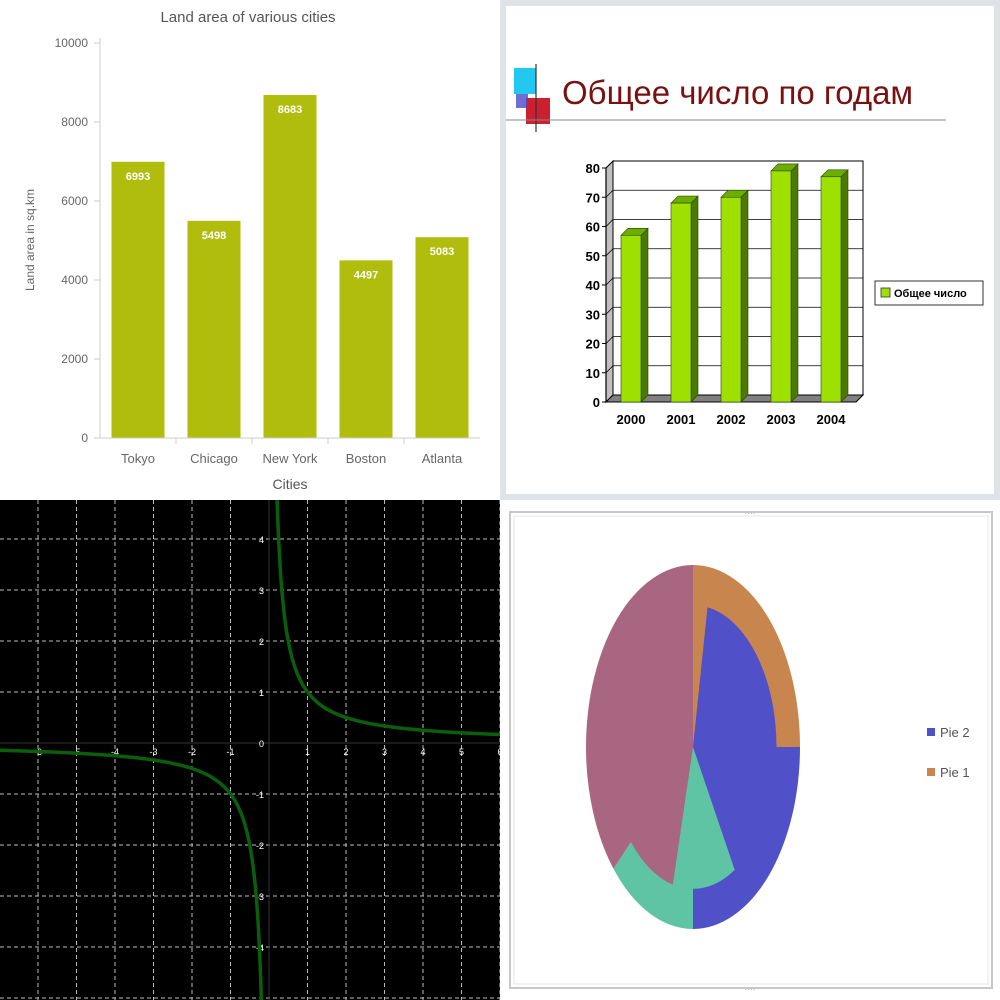 Image resolution: width=1000 pixels, height=1000 pixels. I want to click on y-tick-label: 40, so click(593, 285).